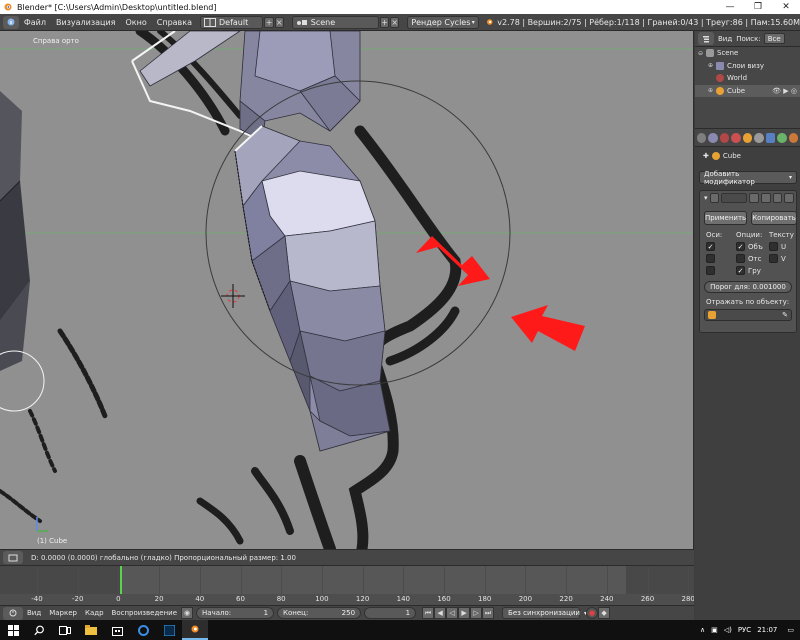 Image resolution: width=800 pixels, height=640 pixels. Describe the element at coordinates (784, 258) in the screenshot. I see `texture-v-checkbox: V` at that location.